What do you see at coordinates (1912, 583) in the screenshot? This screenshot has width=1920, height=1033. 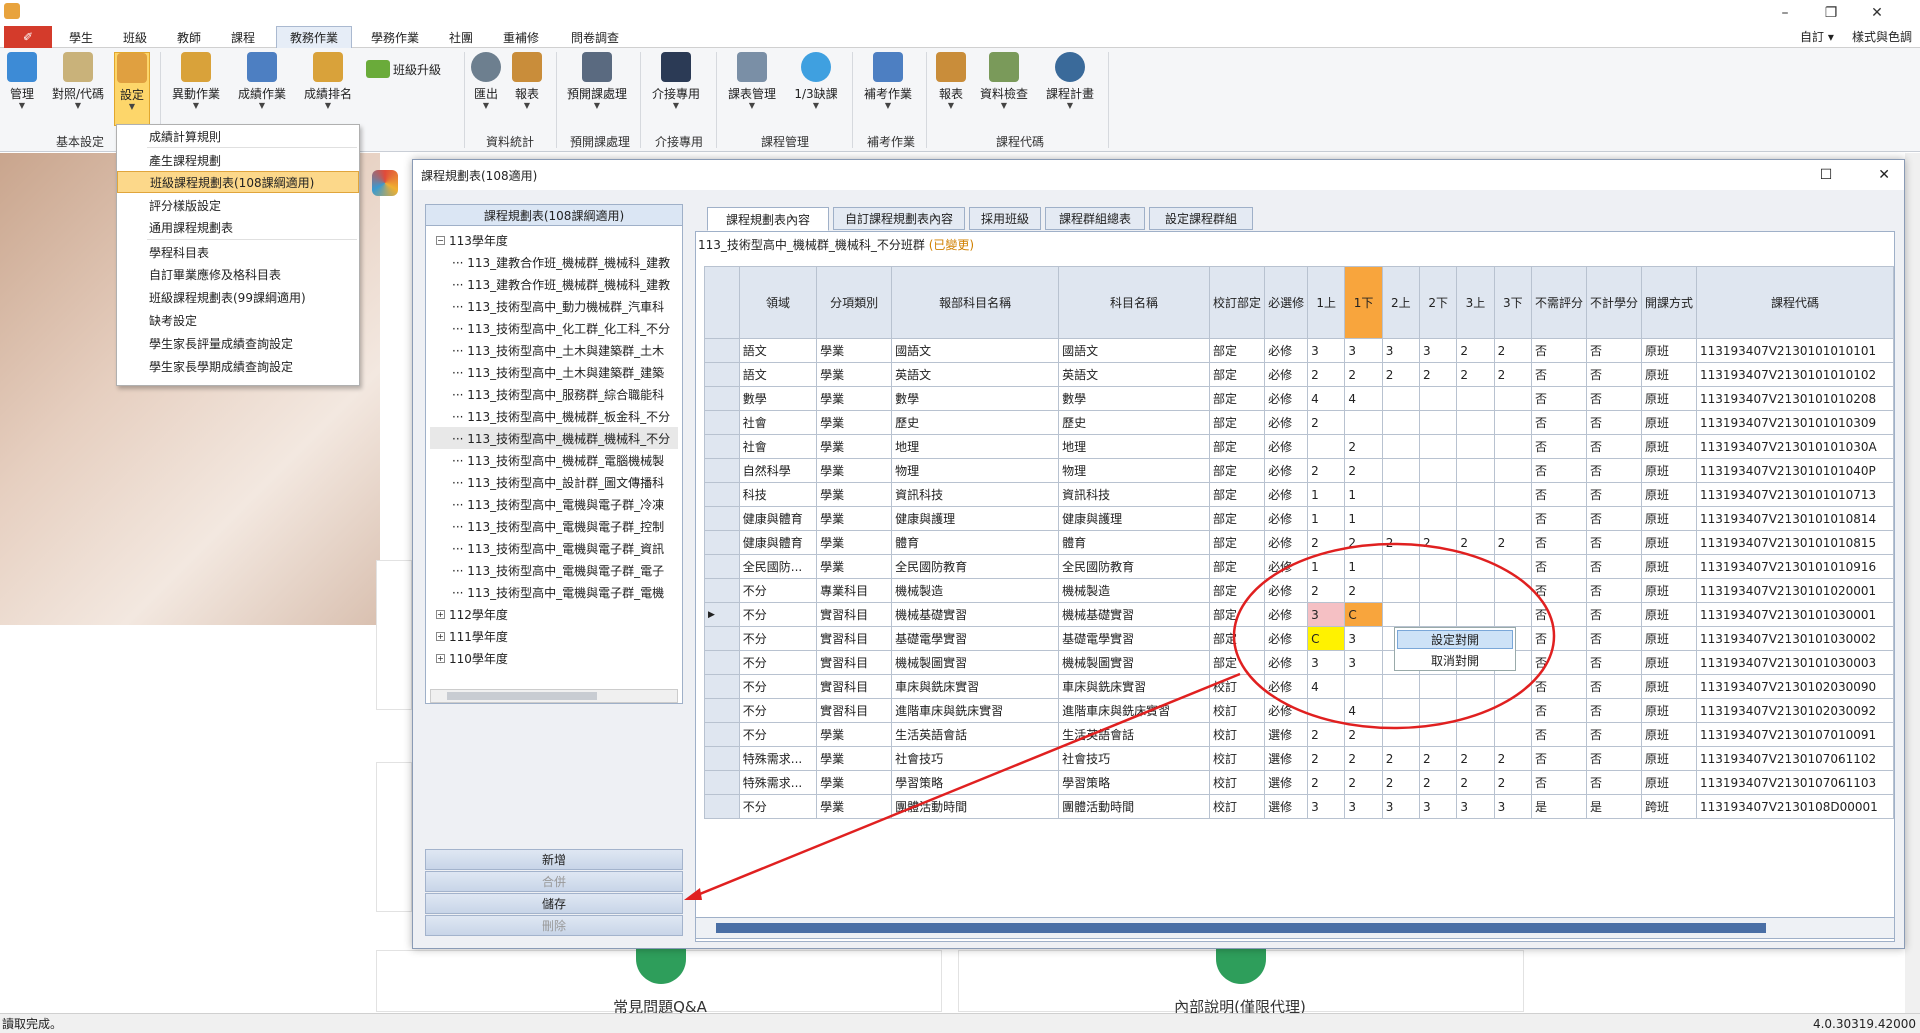 I see `page-scrollbar` at bounding box center [1912, 583].